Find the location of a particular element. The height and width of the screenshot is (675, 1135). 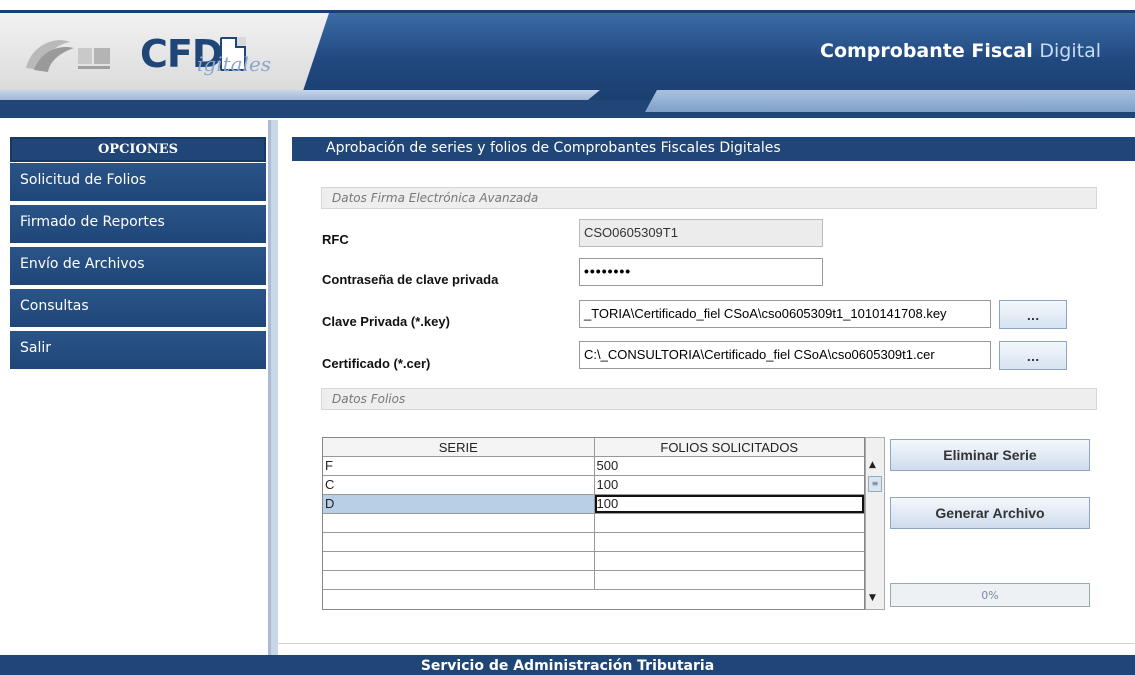

table-header: SERIE FOLIOS SOLICITADOS is located at coordinates (593, 447).